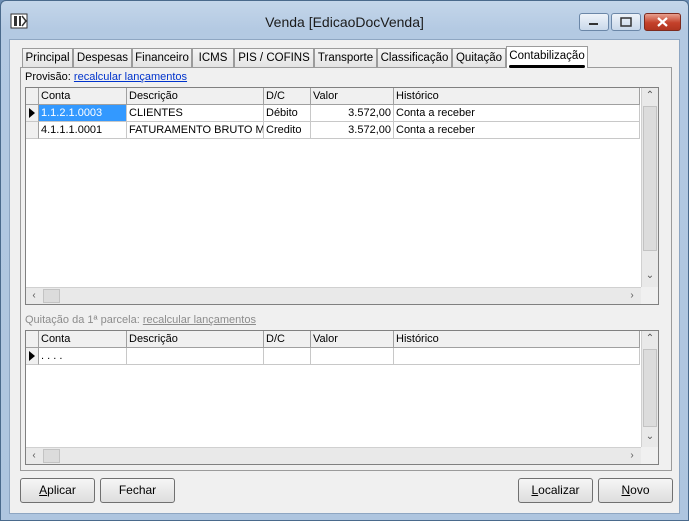 The height and width of the screenshot is (521, 689). Describe the element at coordinates (195, 356) in the screenshot. I see `quitacao-cell-descricao` at that location.